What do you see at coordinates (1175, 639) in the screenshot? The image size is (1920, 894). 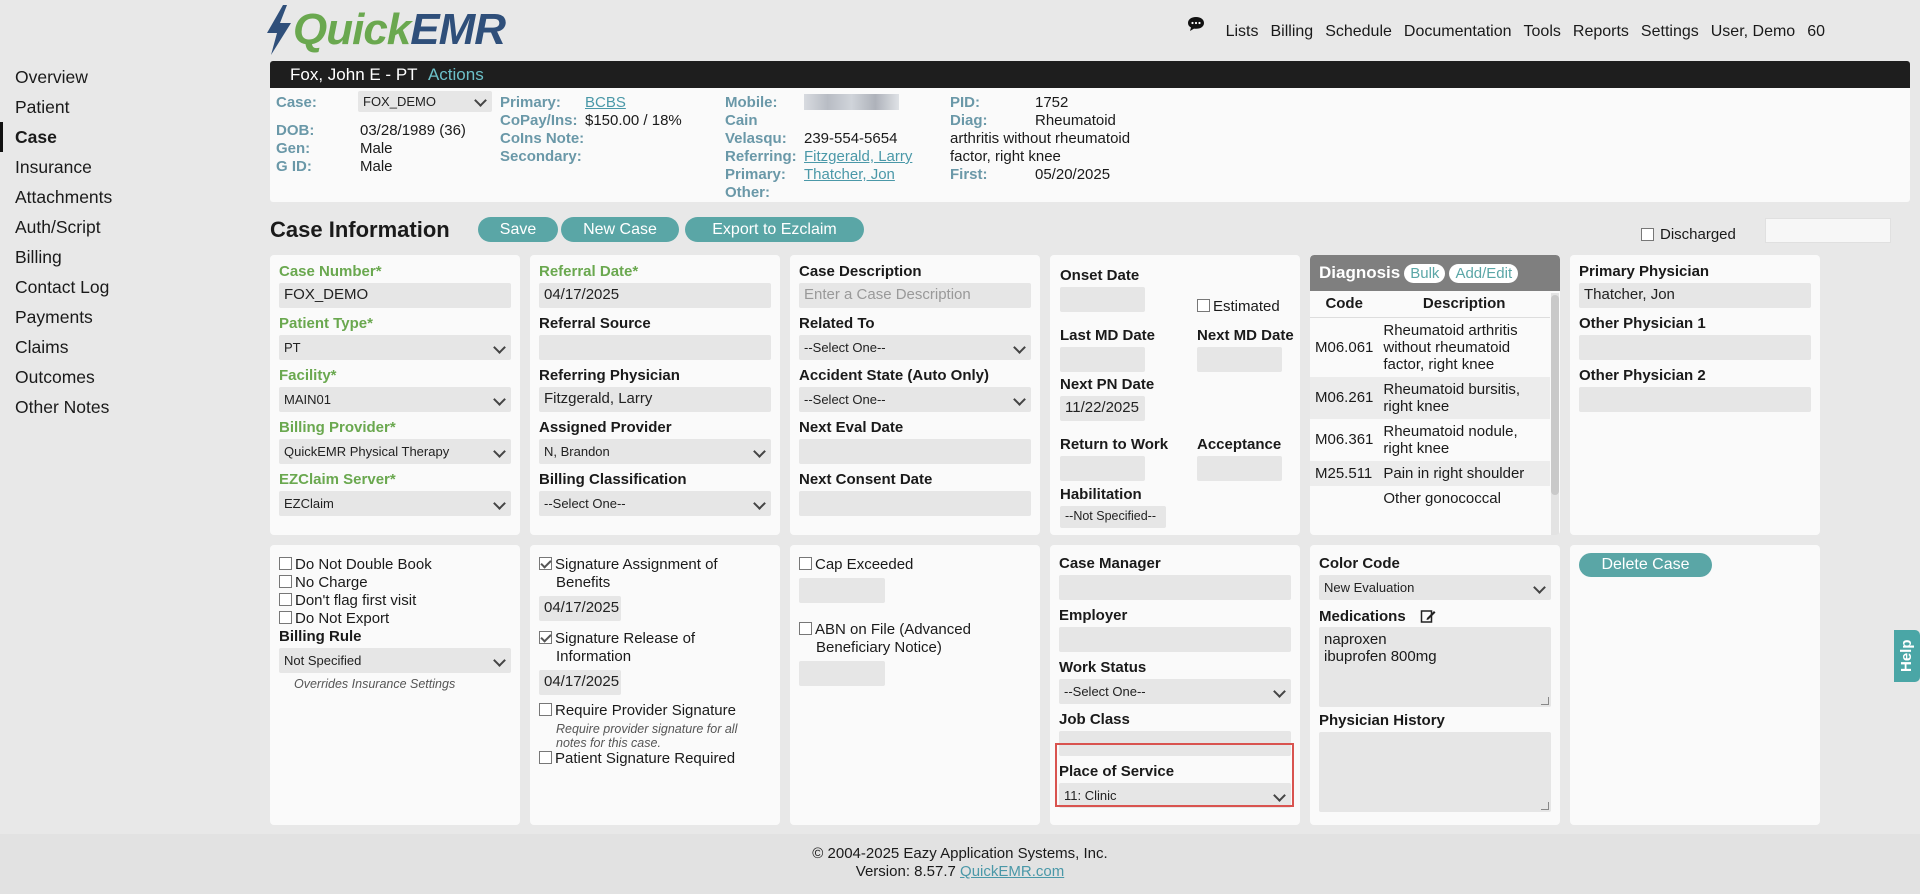 I see `employer-input` at bounding box center [1175, 639].